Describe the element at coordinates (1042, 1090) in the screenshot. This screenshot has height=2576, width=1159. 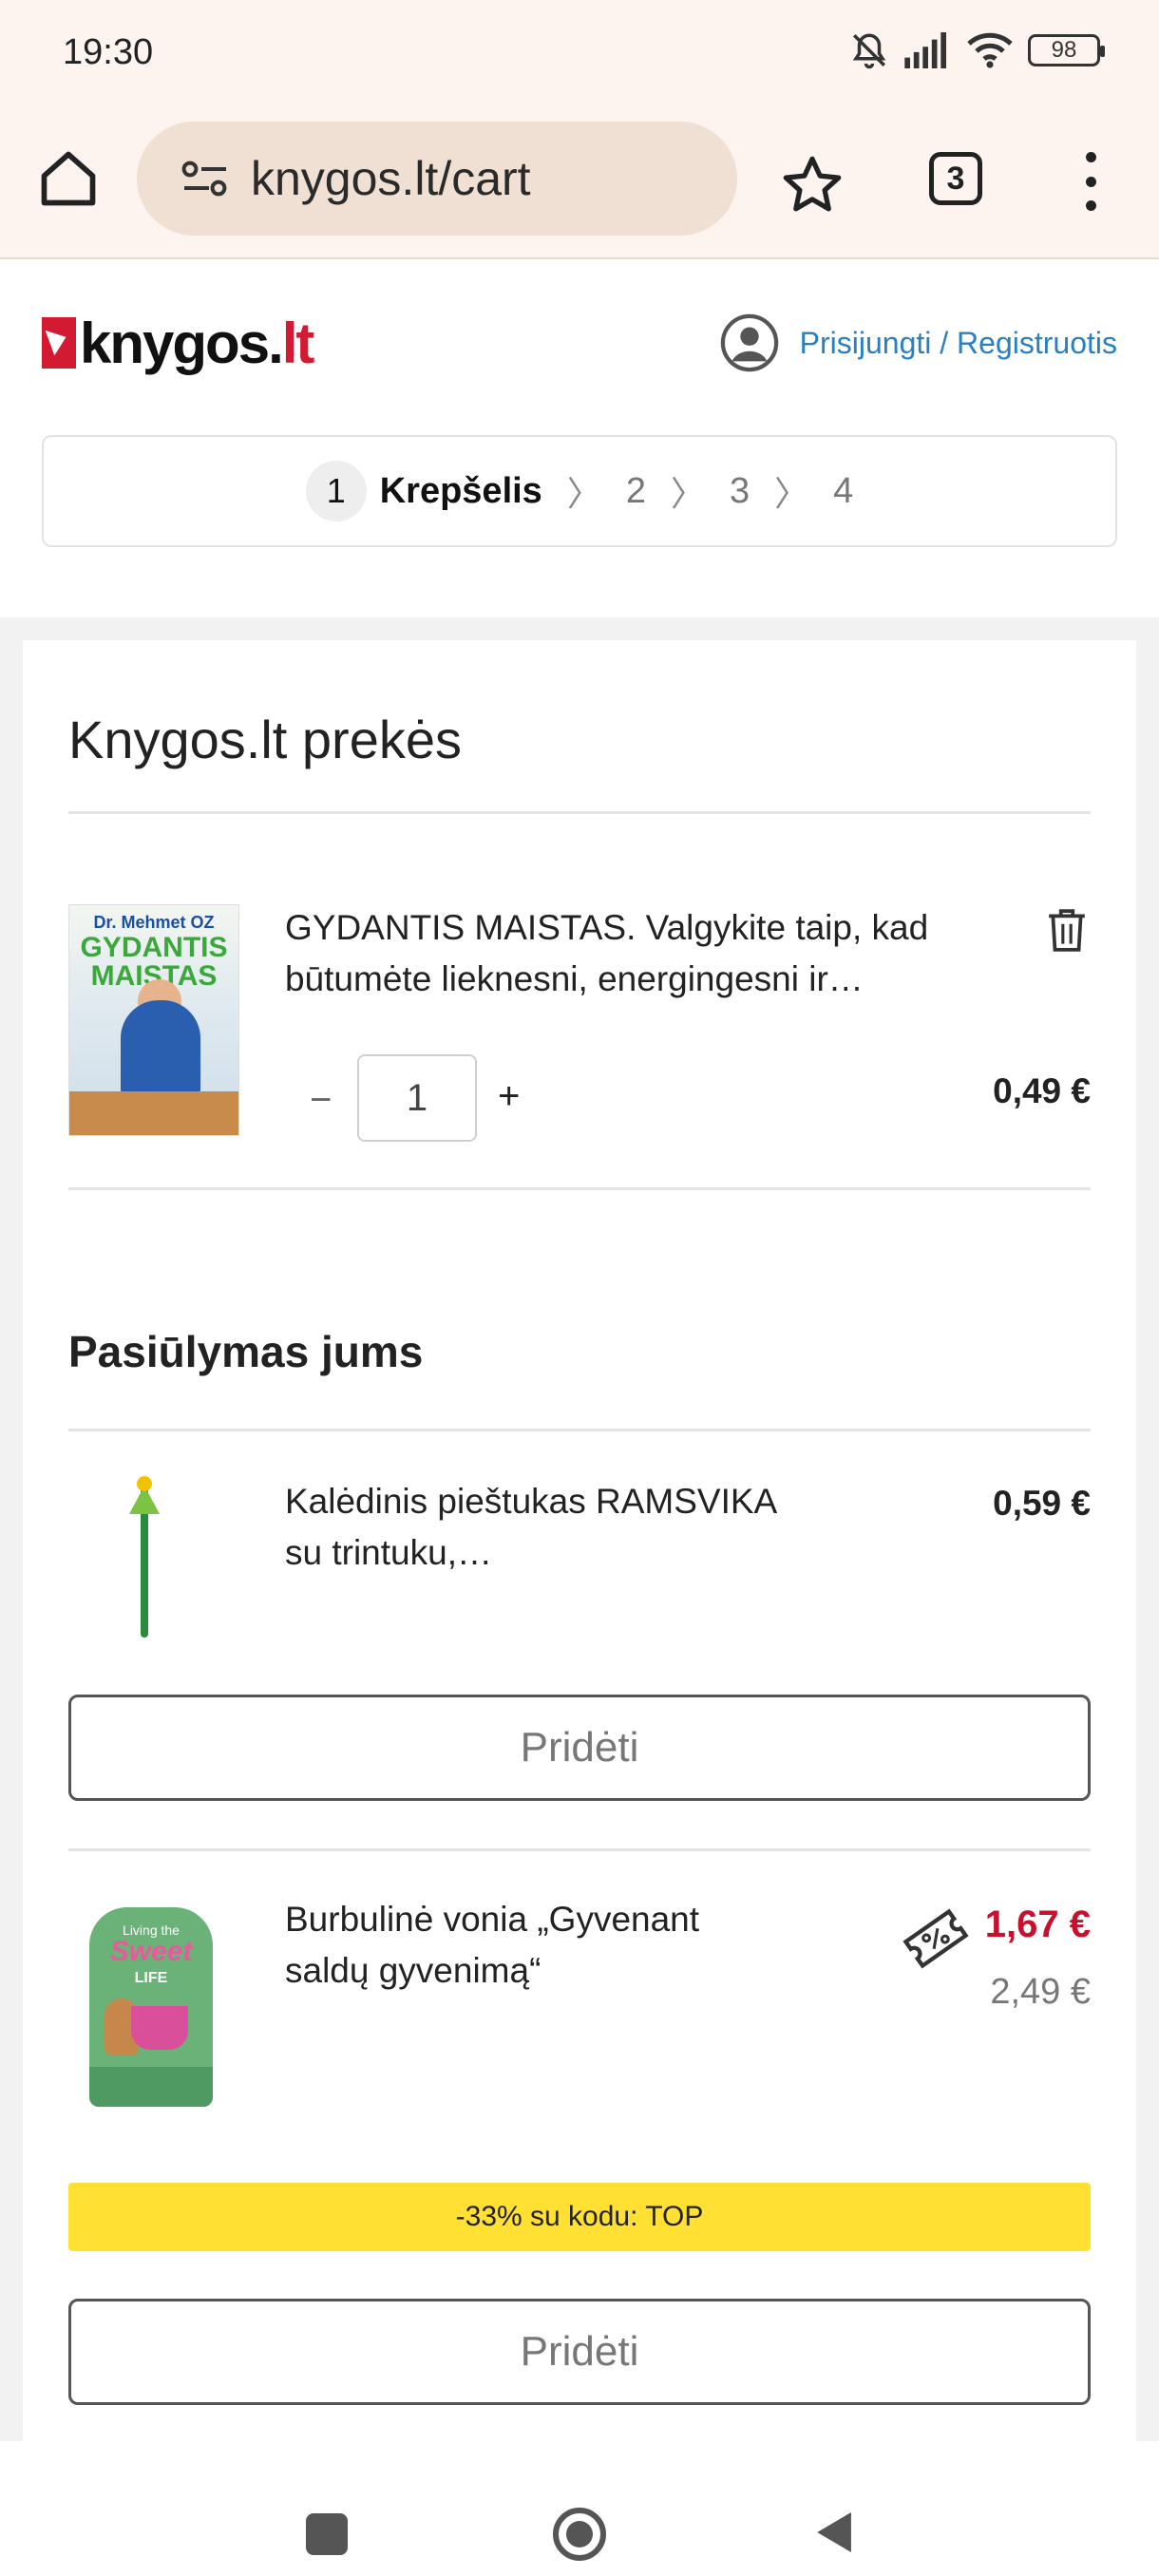
I see `cart-item-price: 0,49 €` at that location.